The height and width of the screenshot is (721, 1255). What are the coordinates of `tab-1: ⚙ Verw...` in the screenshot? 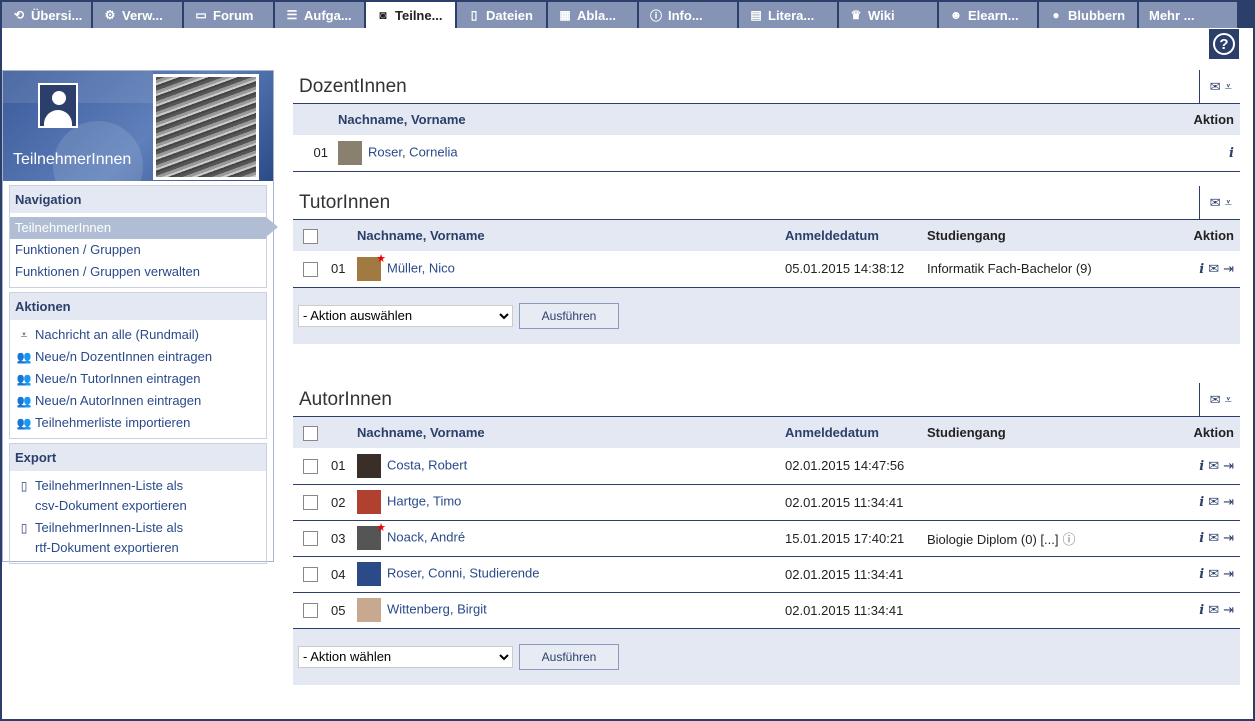 It's located at (137, 15).